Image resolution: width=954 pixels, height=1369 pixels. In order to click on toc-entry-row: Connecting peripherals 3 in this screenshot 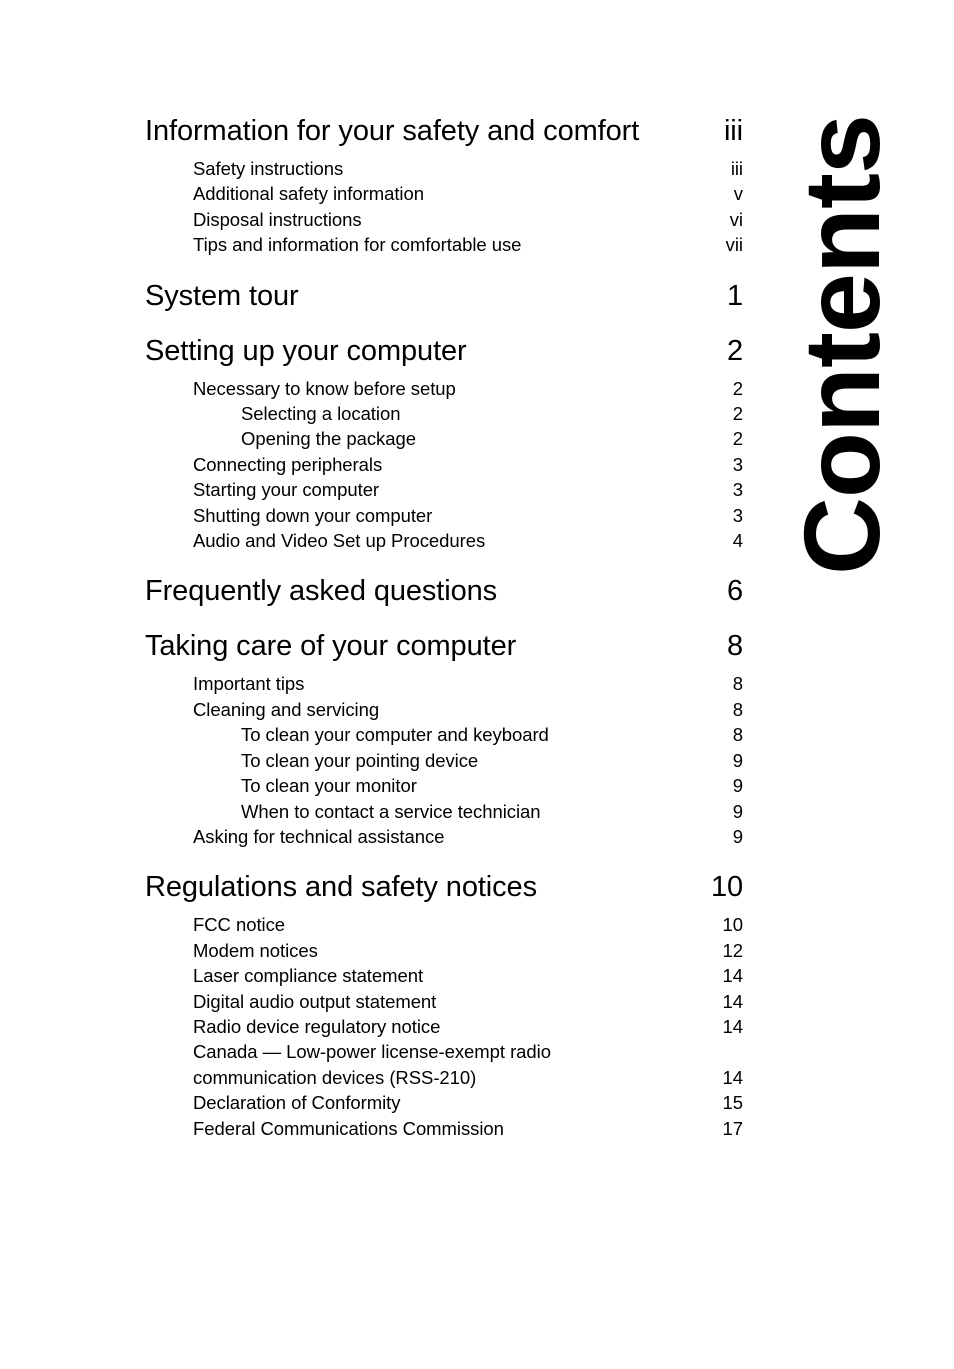, I will do `click(444, 464)`.